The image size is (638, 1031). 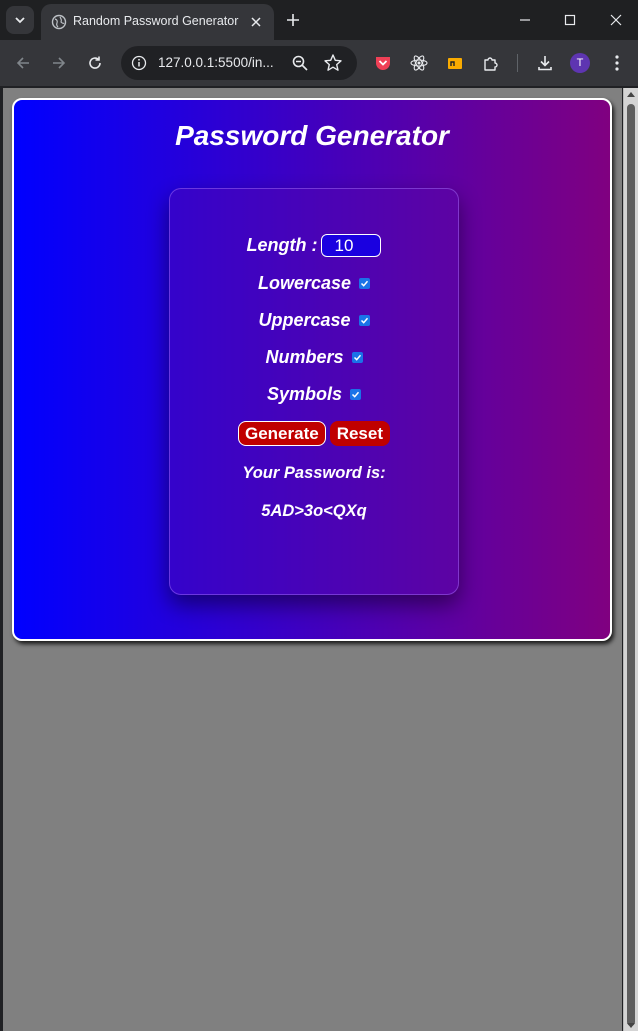 I want to click on lowercase-checkbox, so click(x=365, y=283).